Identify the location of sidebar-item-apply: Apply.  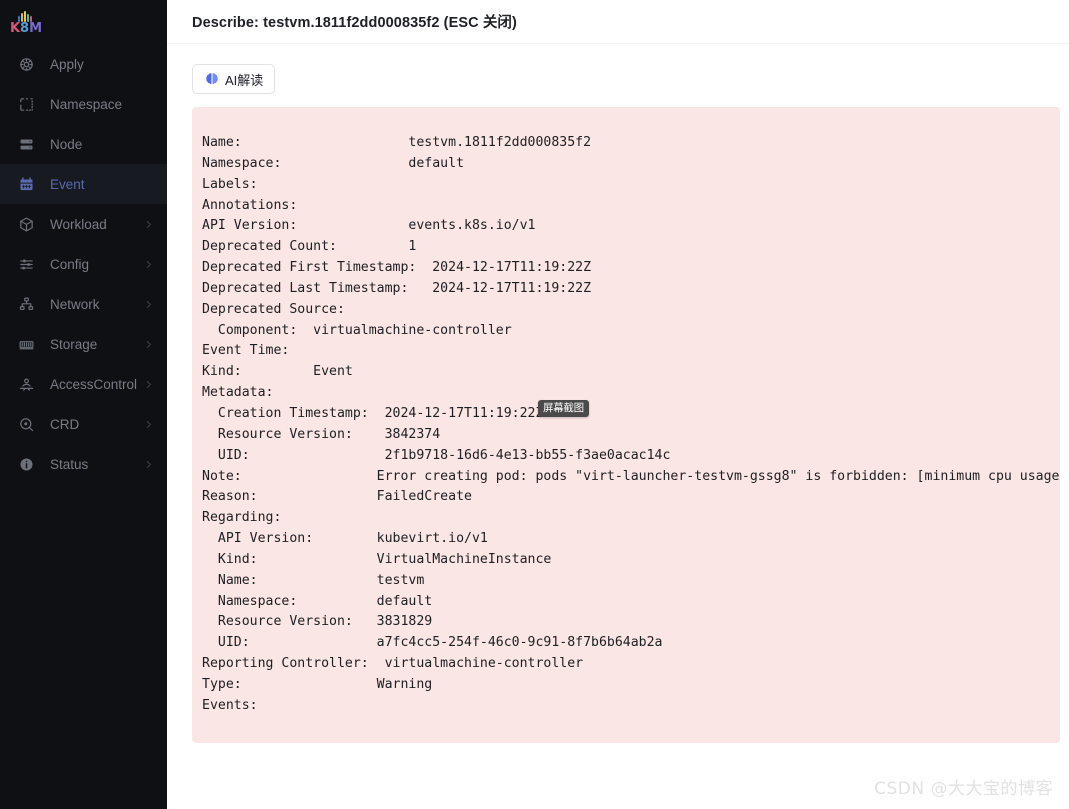
(83, 64).